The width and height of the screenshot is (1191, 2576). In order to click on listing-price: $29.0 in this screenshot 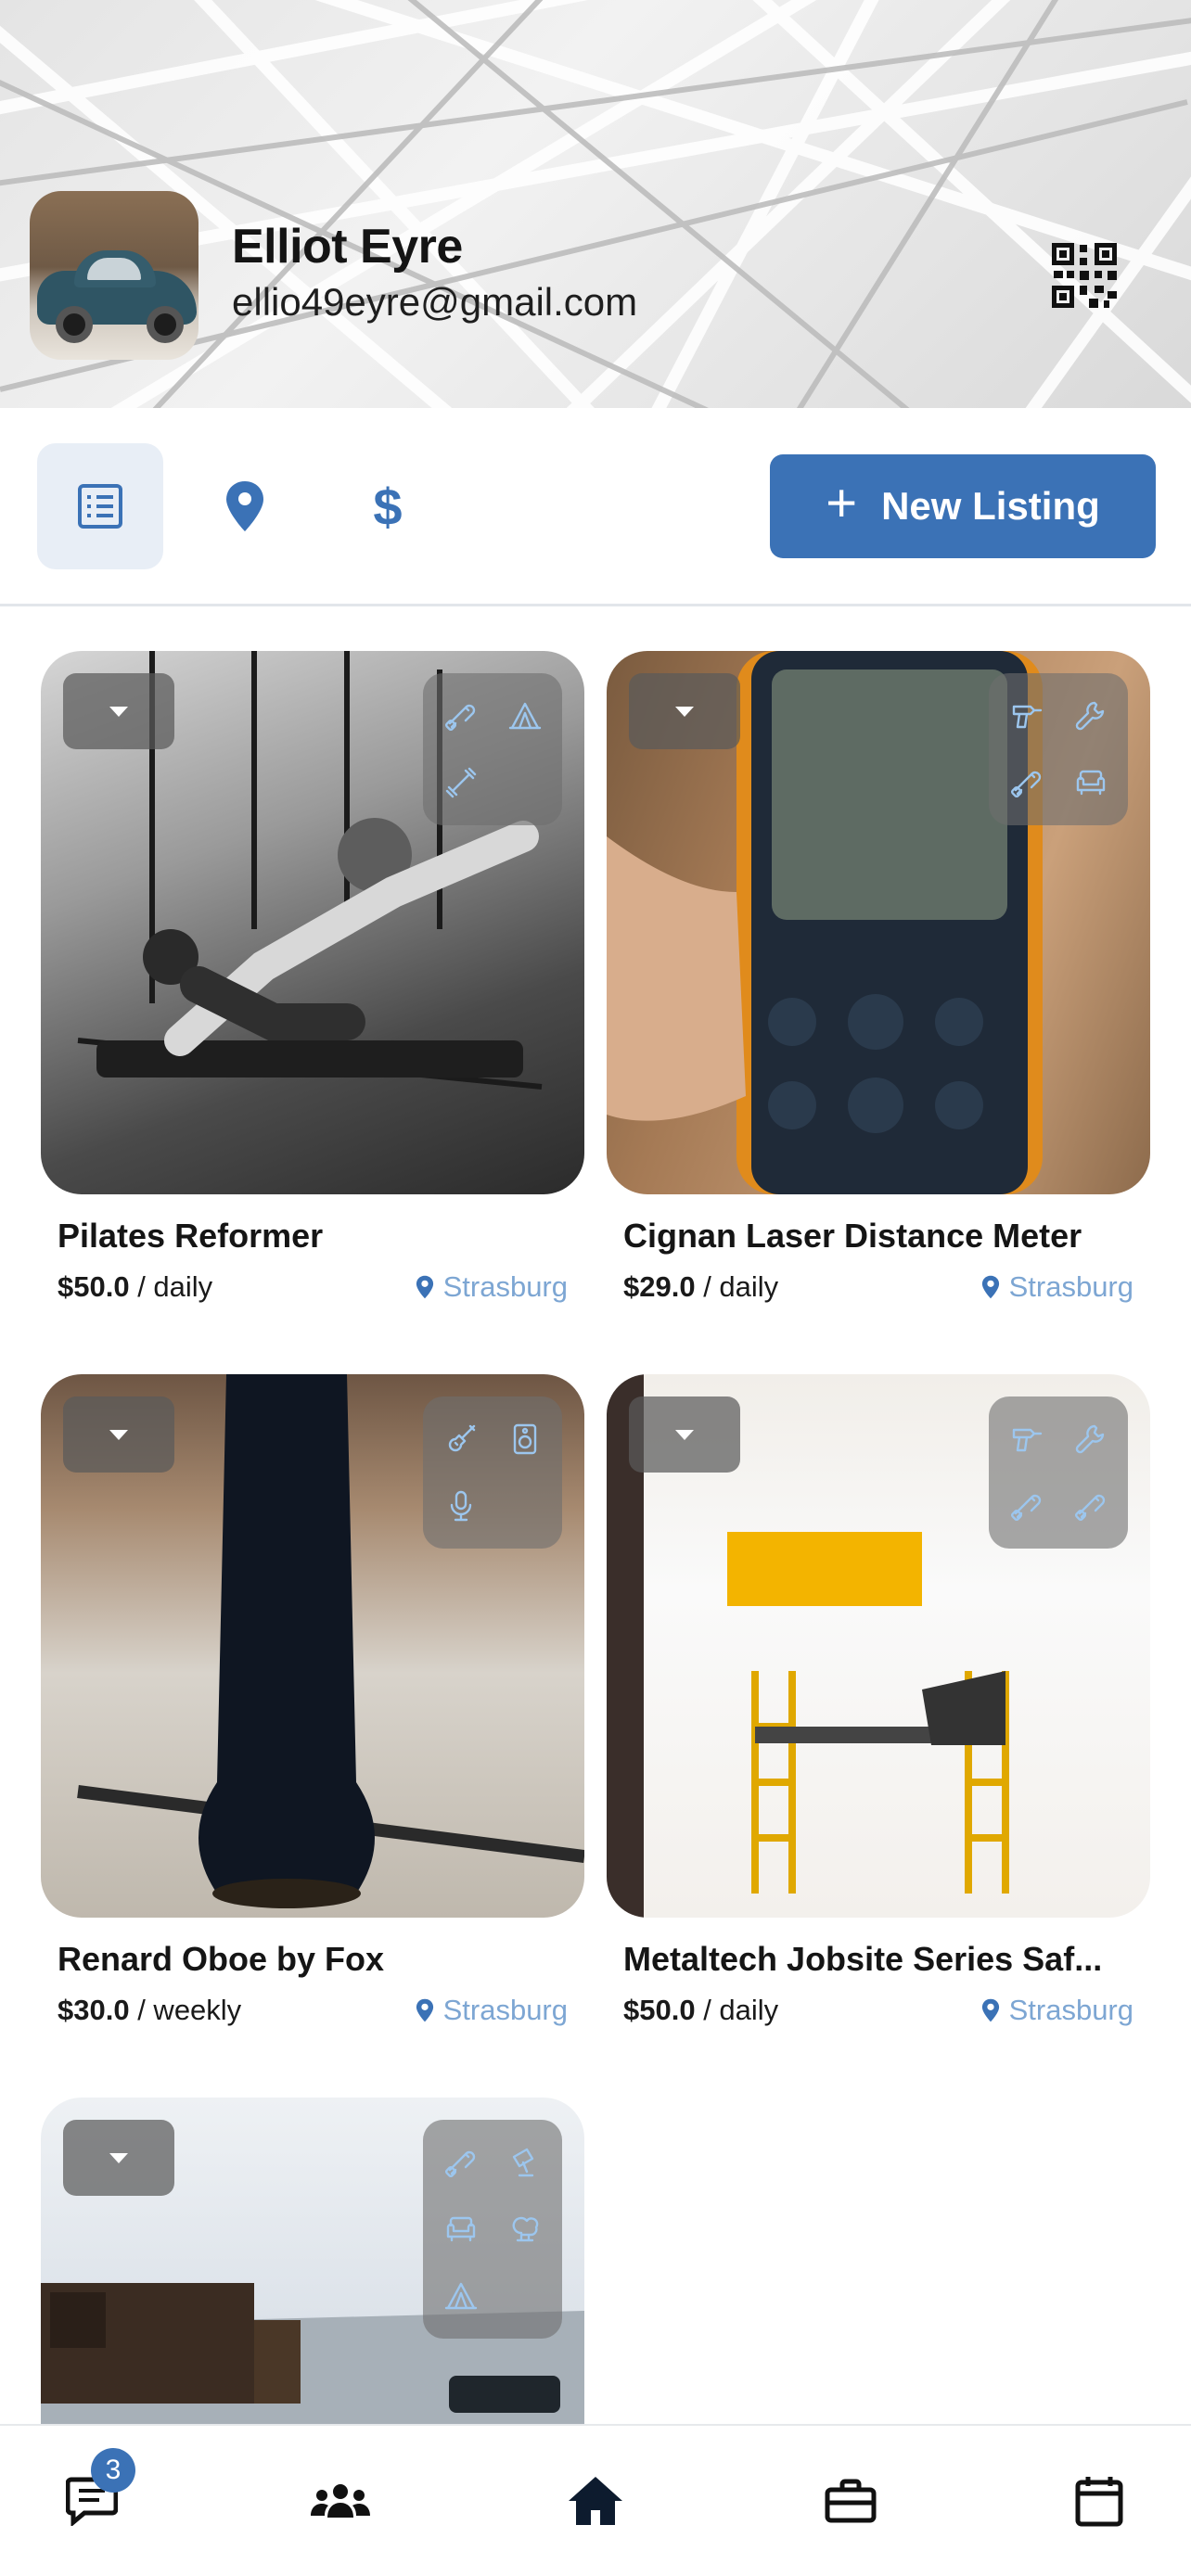, I will do `click(660, 1286)`.